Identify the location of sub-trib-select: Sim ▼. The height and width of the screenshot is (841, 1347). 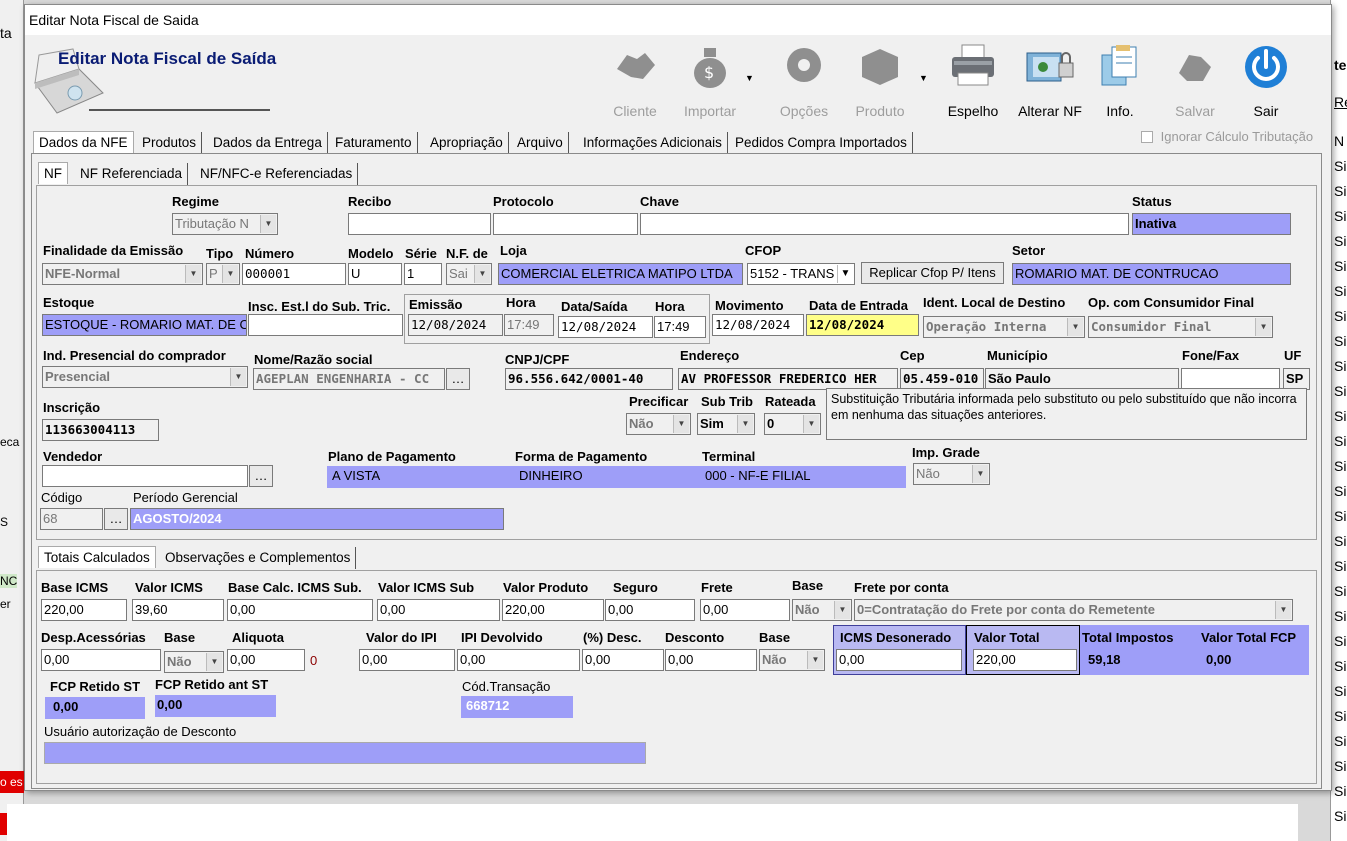
(726, 424).